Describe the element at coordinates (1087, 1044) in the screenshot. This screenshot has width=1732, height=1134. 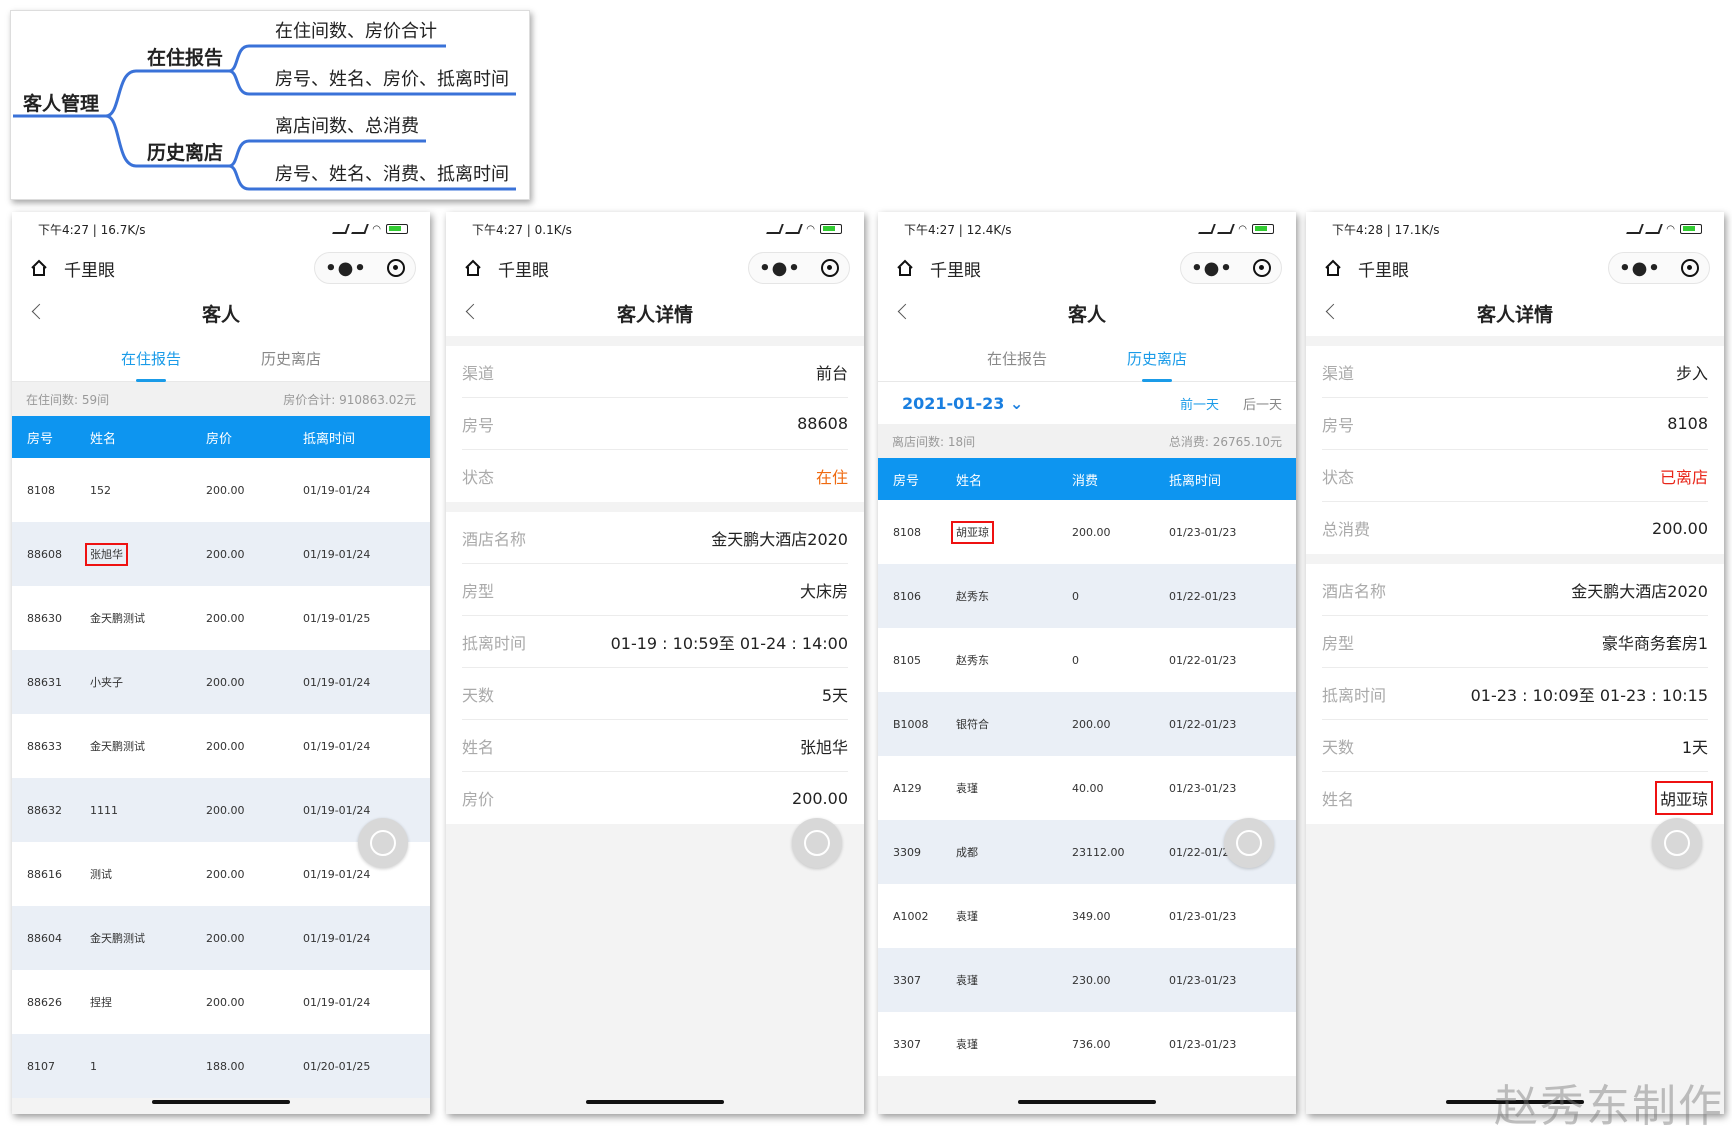
I see `table-row: 3307袁瑾736.0001/23-01/23` at that location.